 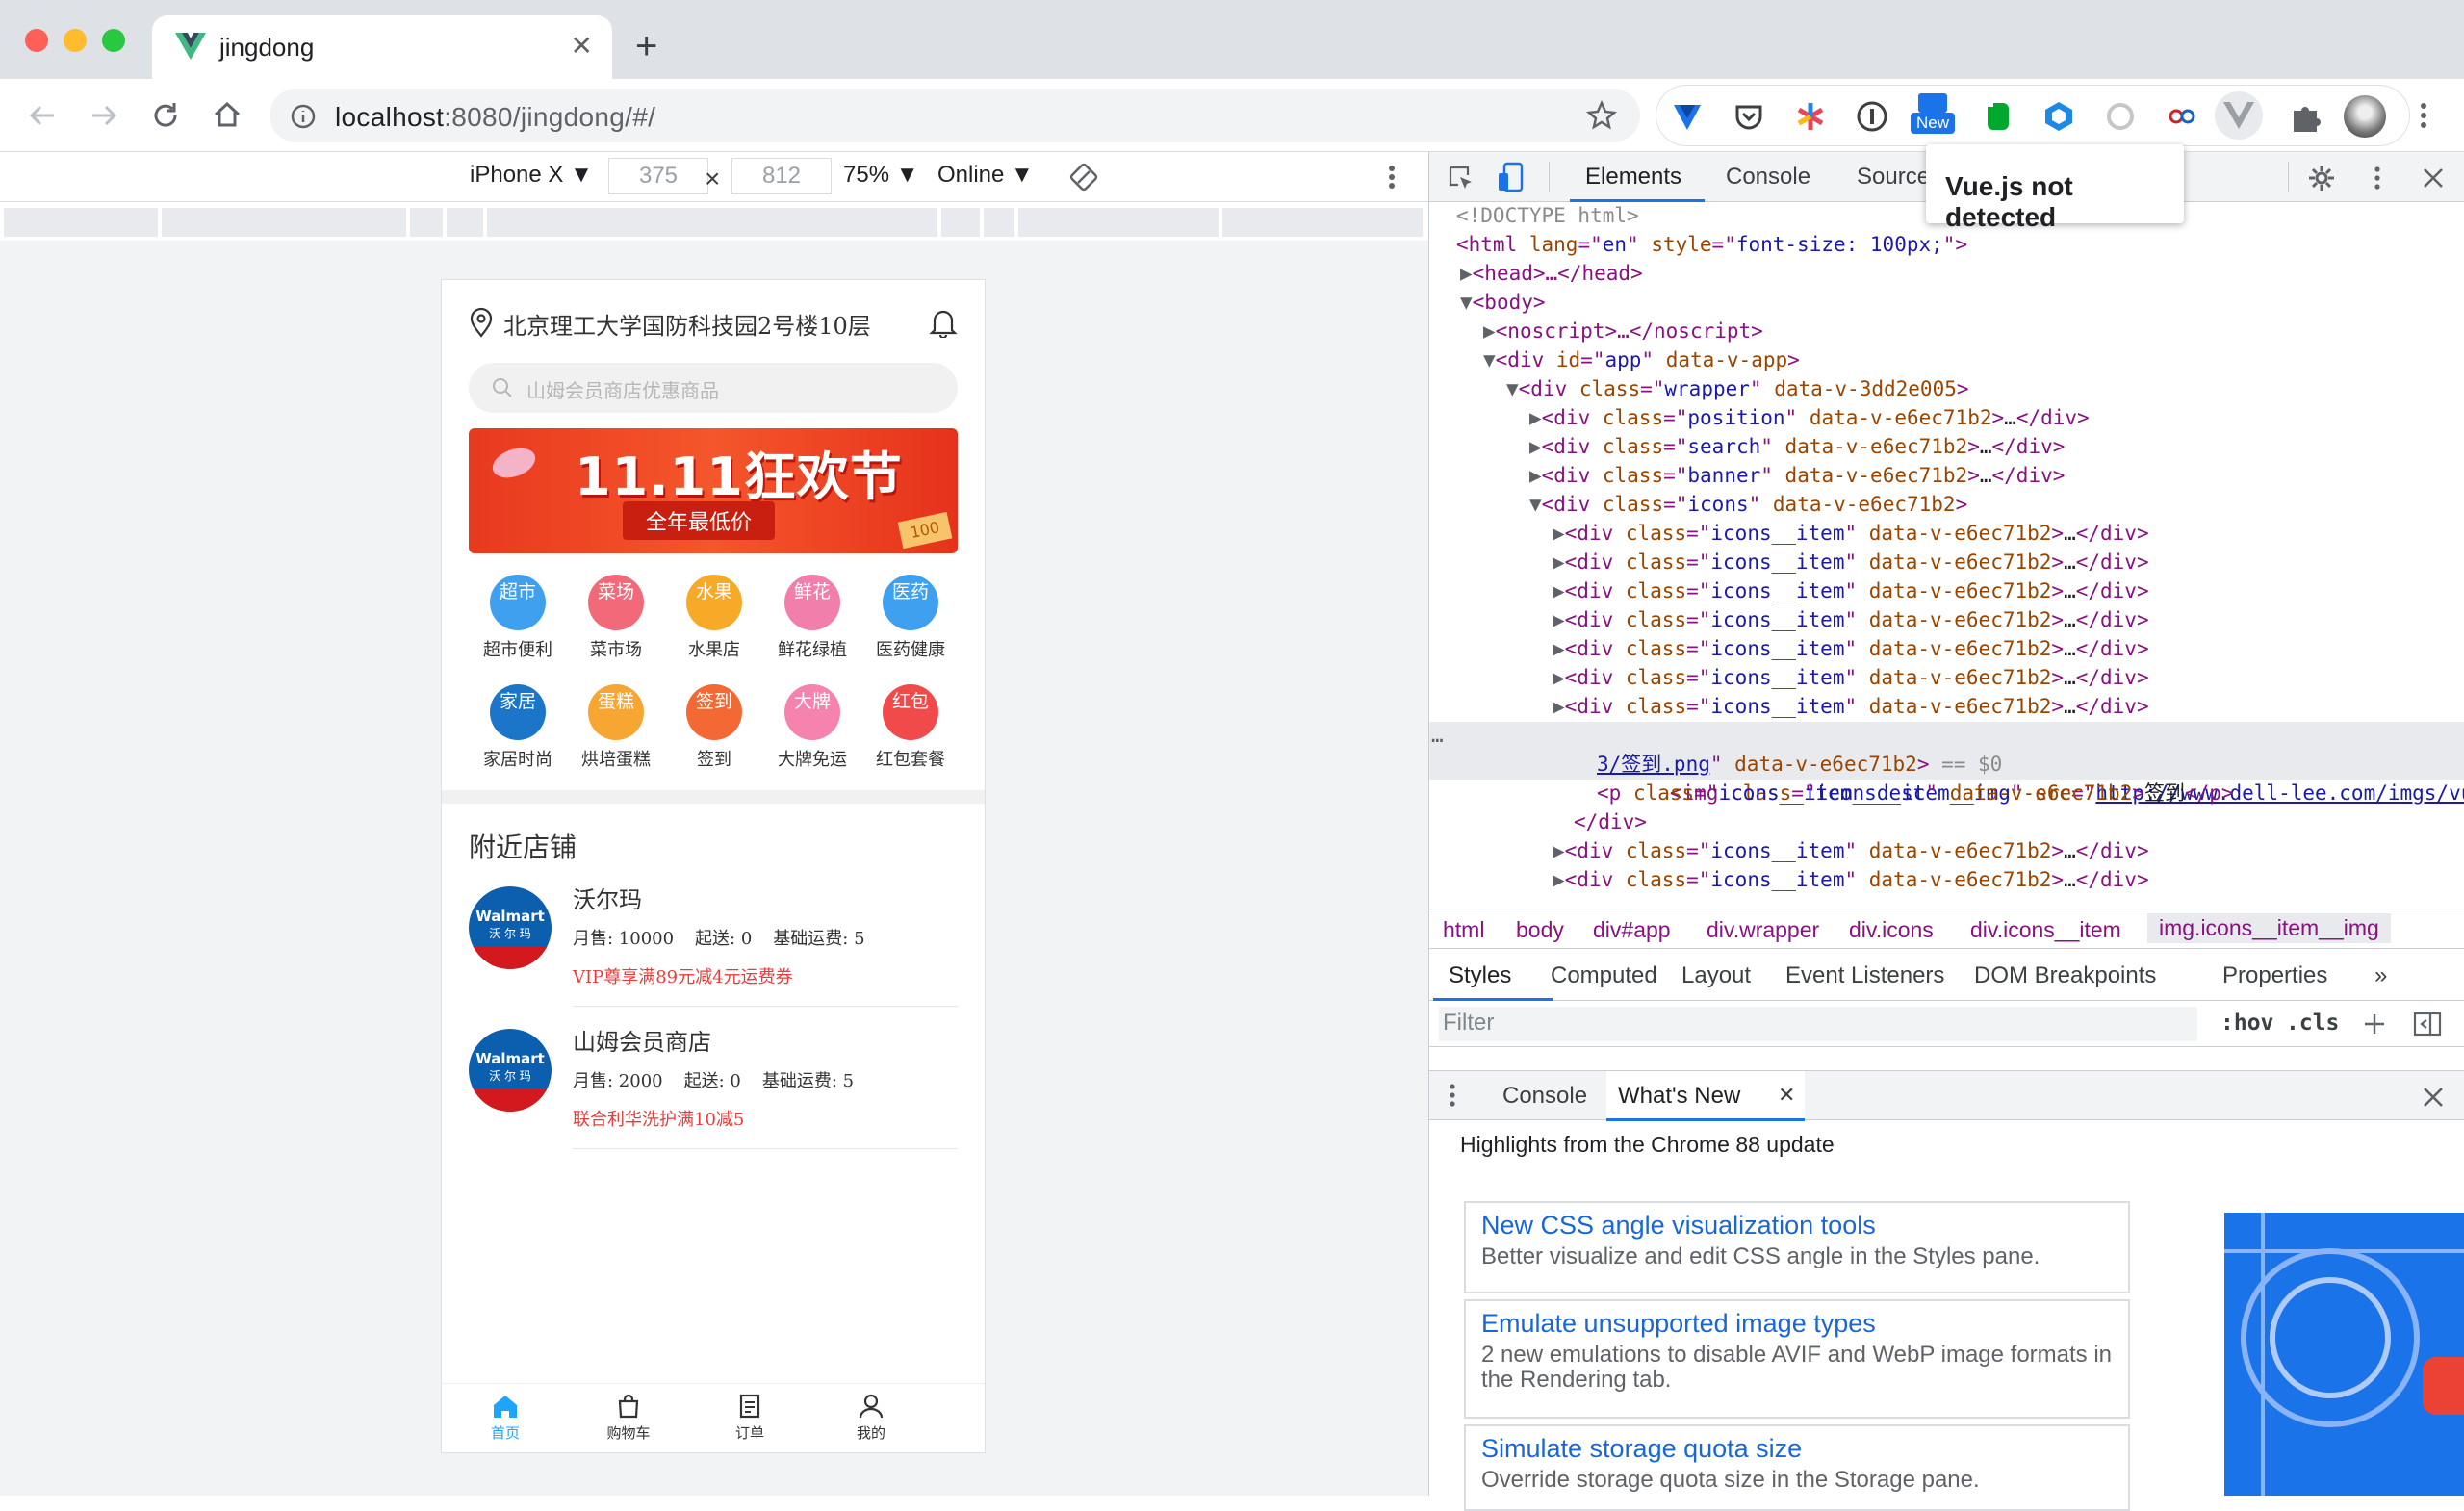 I want to click on drawer-tab-console: Console, so click(x=1544, y=1096).